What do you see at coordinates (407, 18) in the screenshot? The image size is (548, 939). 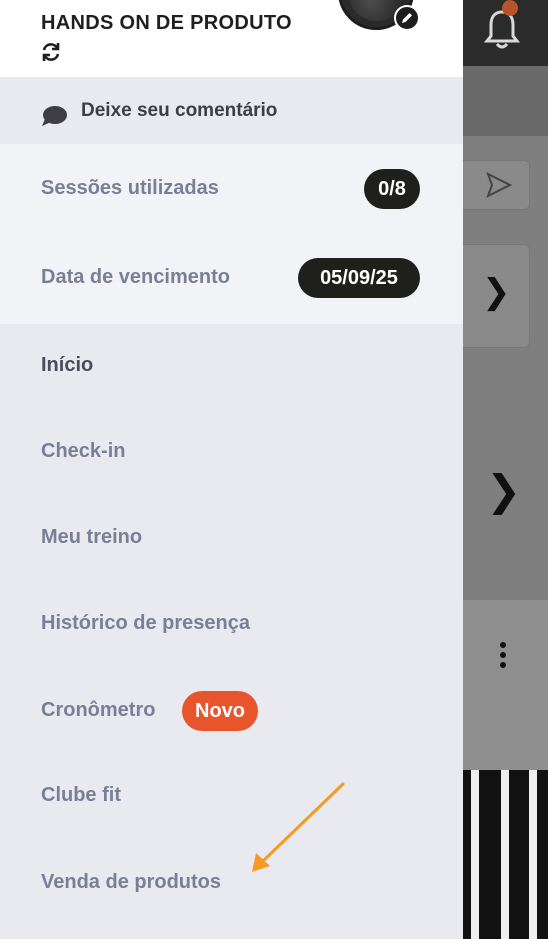 I see `pencil-icon` at bounding box center [407, 18].